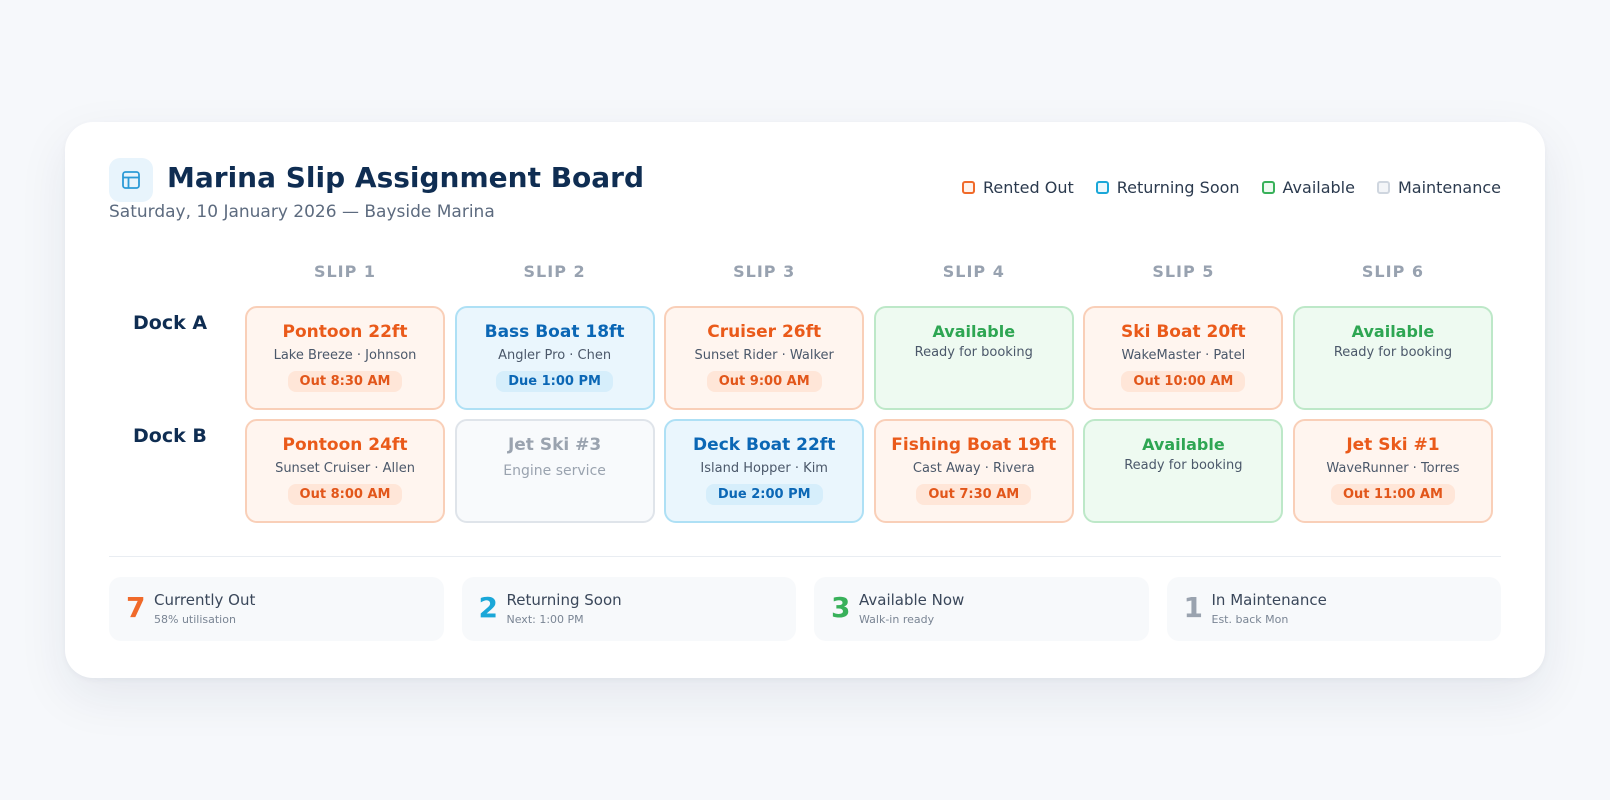 The height and width of the screenshot is (800, 1610). Describe the element at coordinates (345, 494) in the screenshot. I see `time-badge: Out 8:00 AM` at that location.